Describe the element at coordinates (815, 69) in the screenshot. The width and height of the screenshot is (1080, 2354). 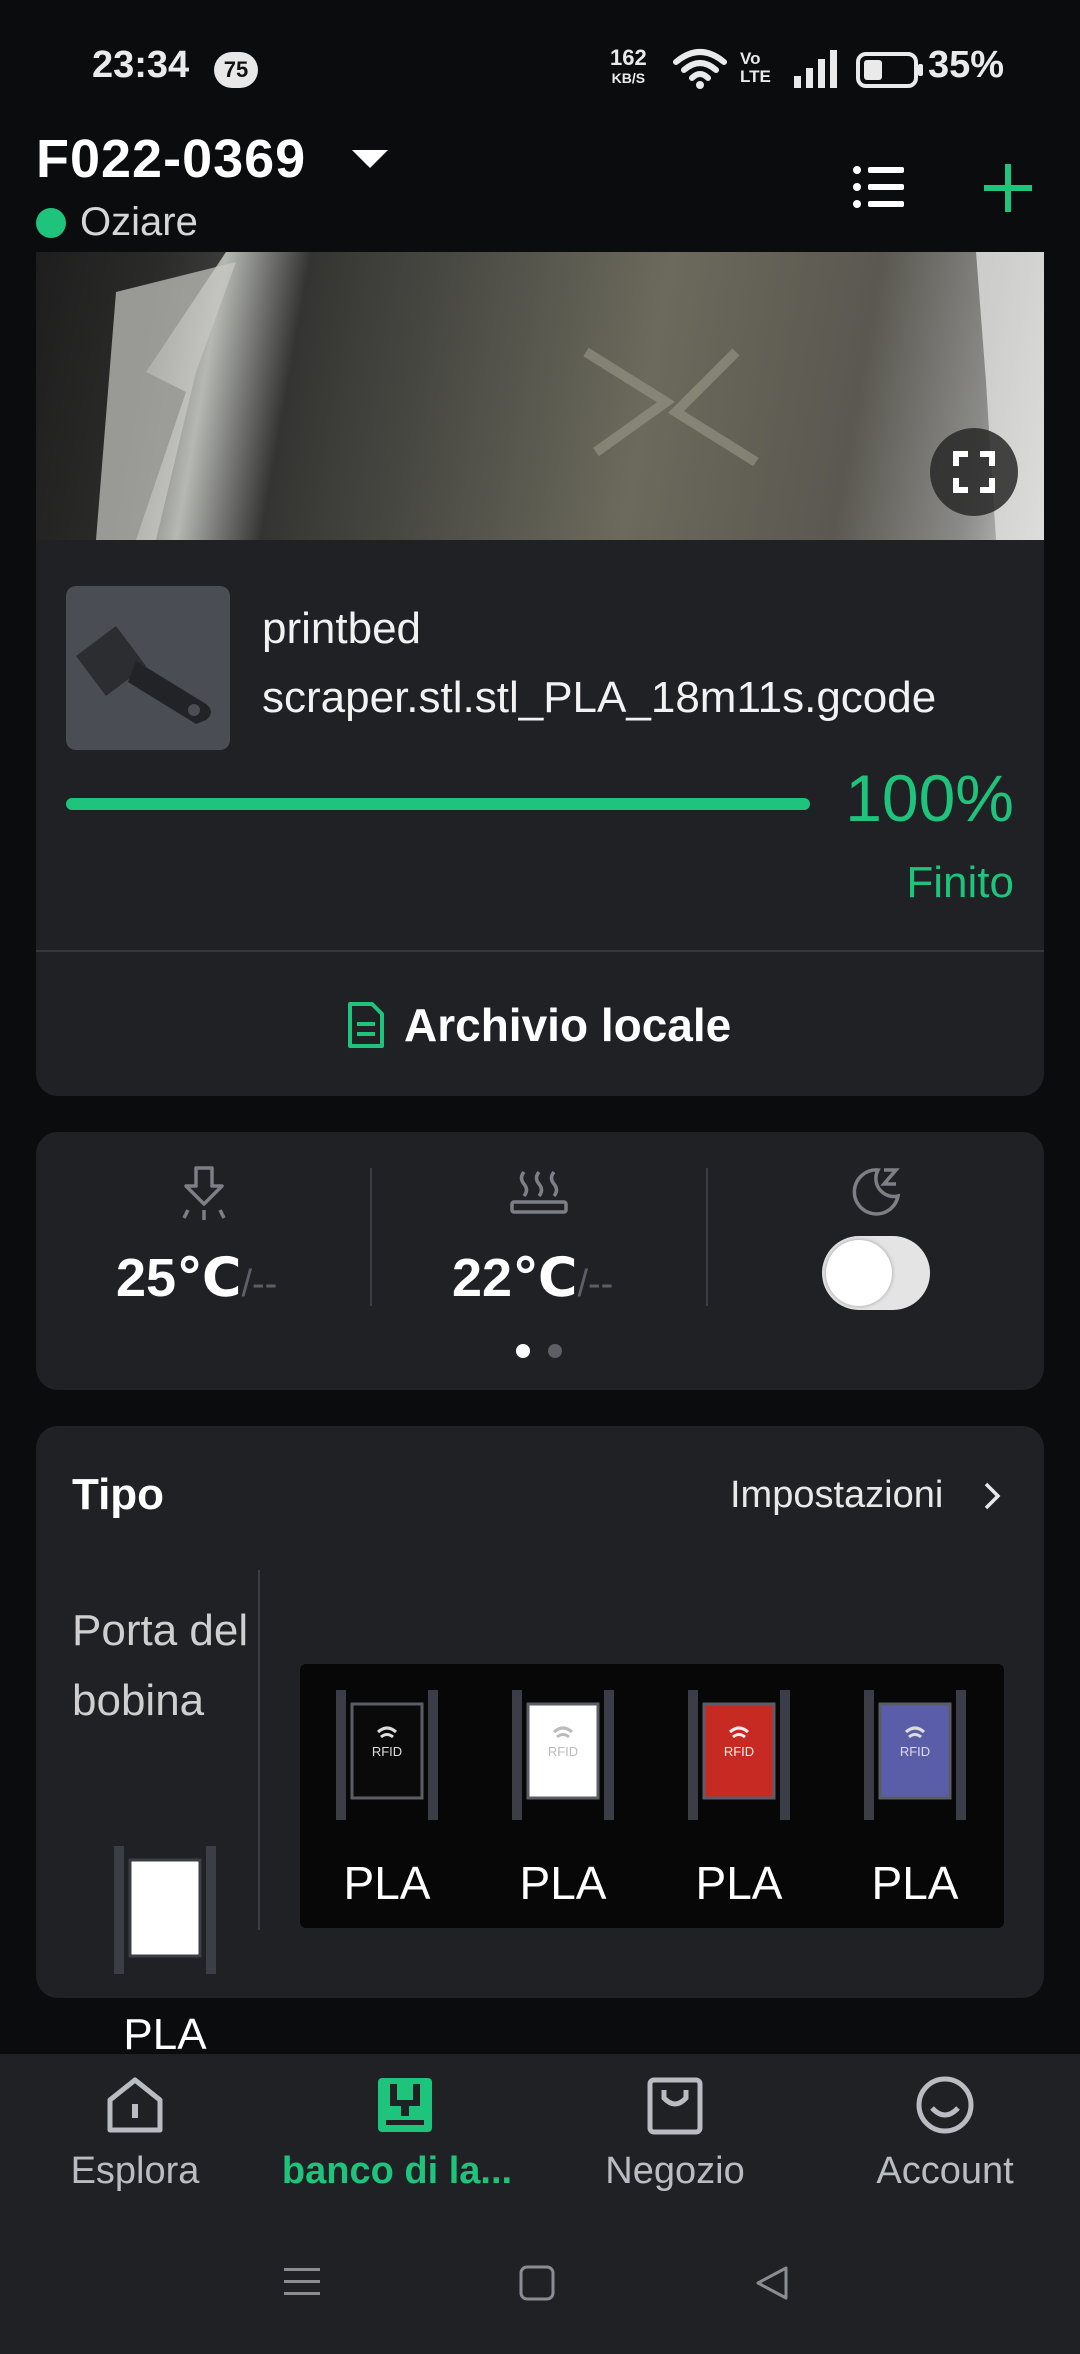
I see `signal-icon` at that location.